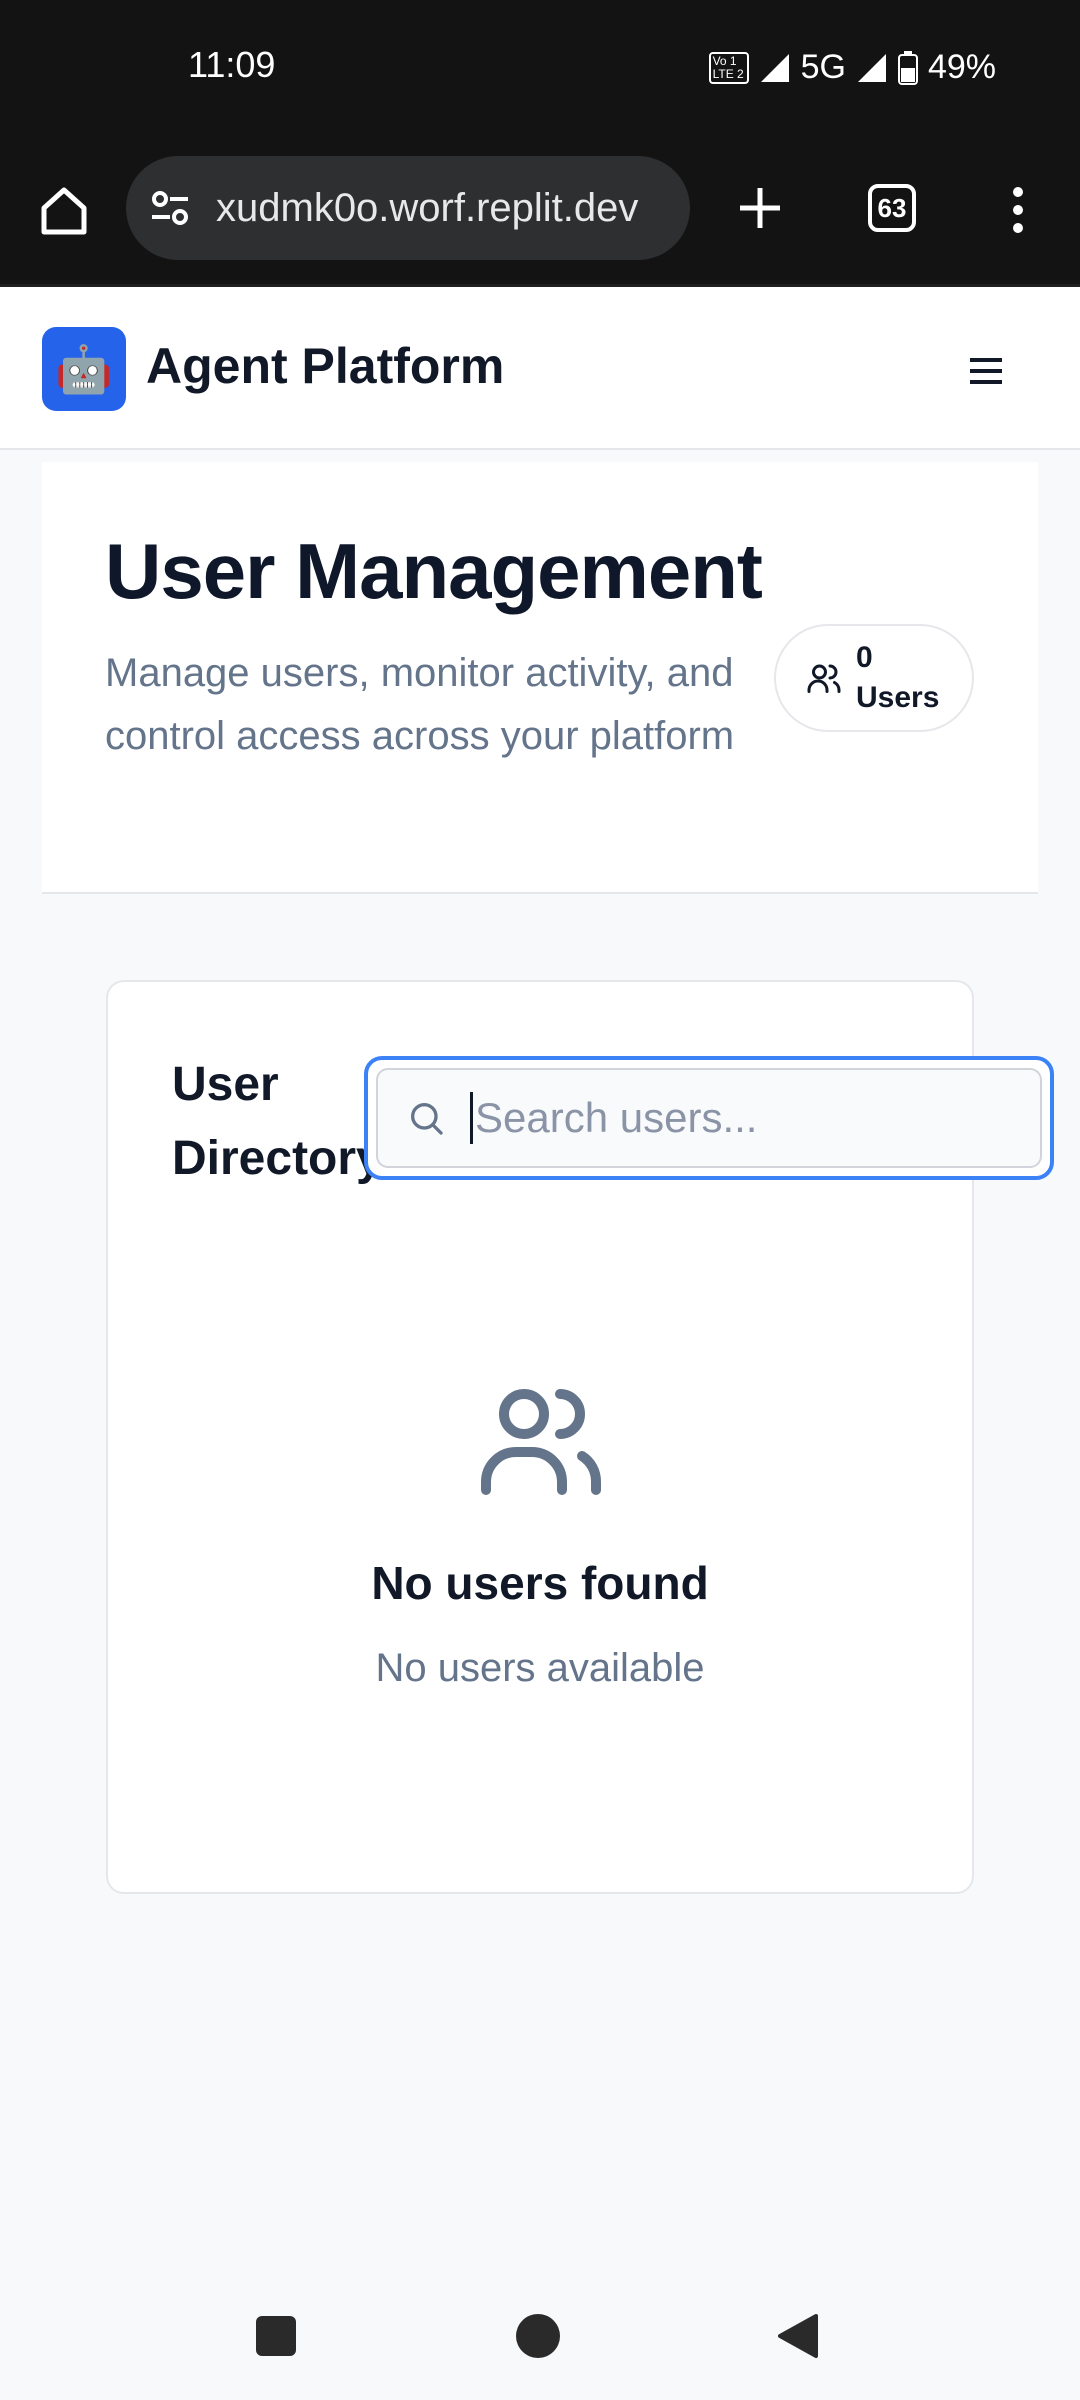 The image size is (1080, 2400). I want to click on status-indicators: Vo 1 LTE 2 5G 49%, so click(852, 67).